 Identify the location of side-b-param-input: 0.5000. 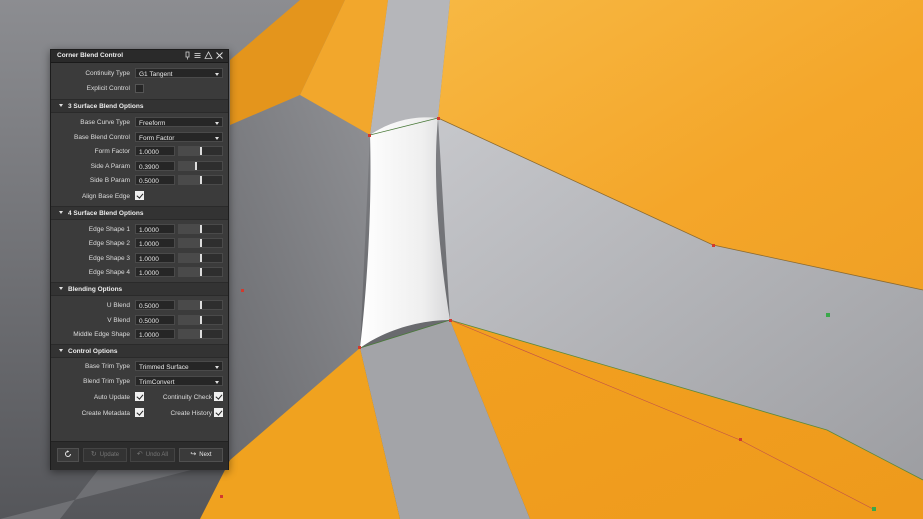
(155, 180).